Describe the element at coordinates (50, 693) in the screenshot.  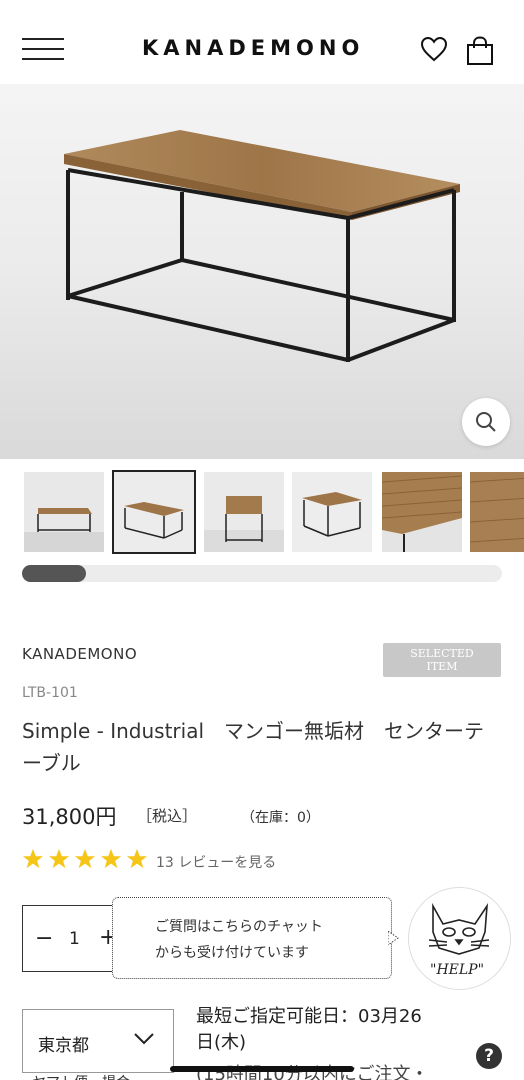
I see `product-sku: LTB-101` at that location.